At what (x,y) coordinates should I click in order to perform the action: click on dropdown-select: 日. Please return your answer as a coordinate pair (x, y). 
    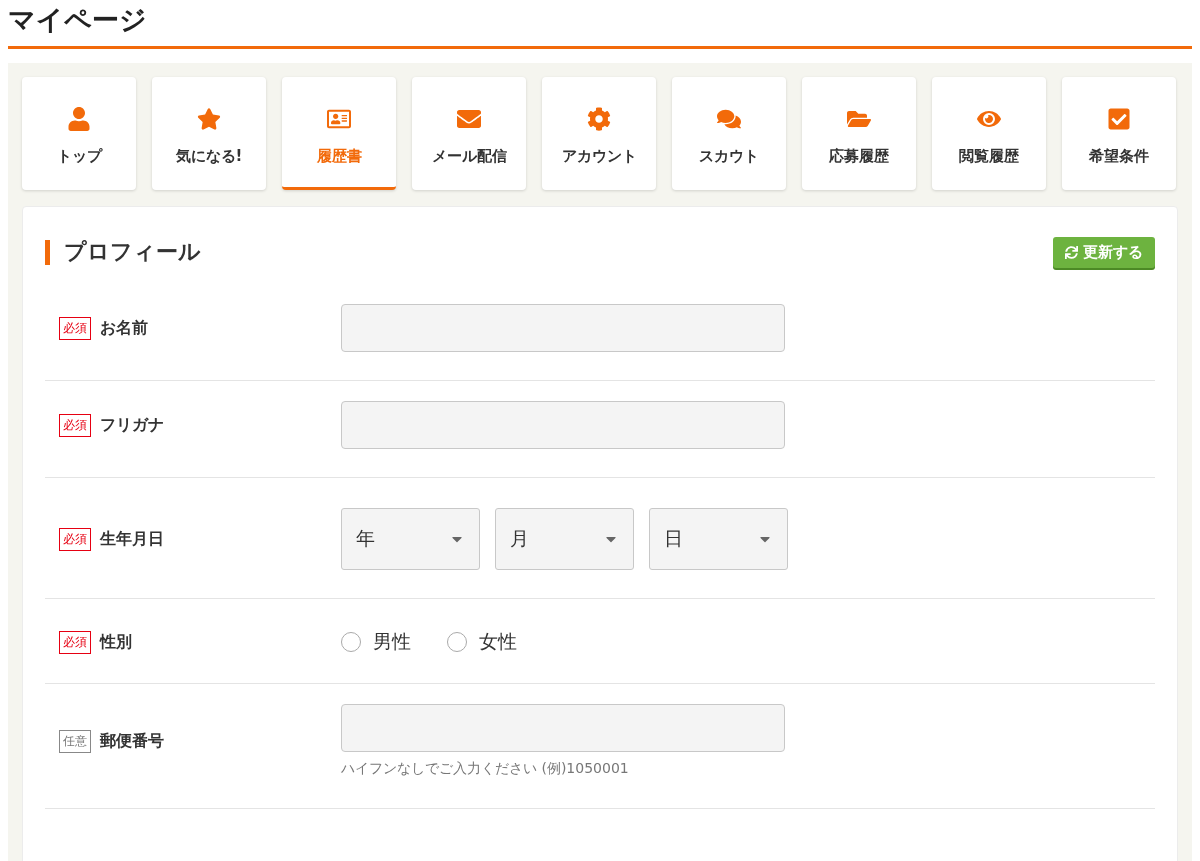
    Looking at the image, I should click on (718, 539).